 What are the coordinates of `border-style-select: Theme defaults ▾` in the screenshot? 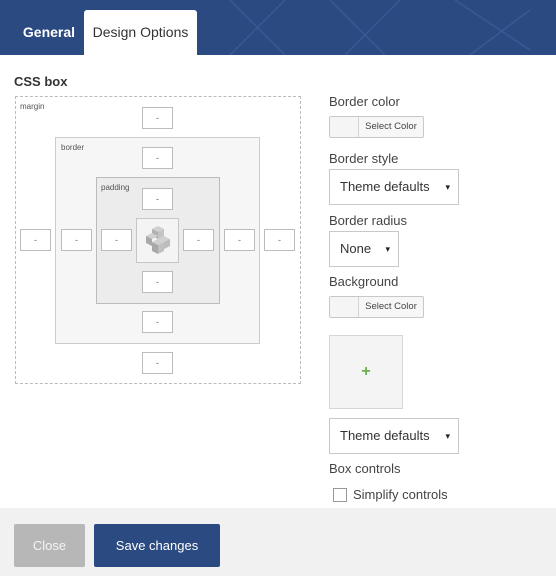 It's located at (394, 187).